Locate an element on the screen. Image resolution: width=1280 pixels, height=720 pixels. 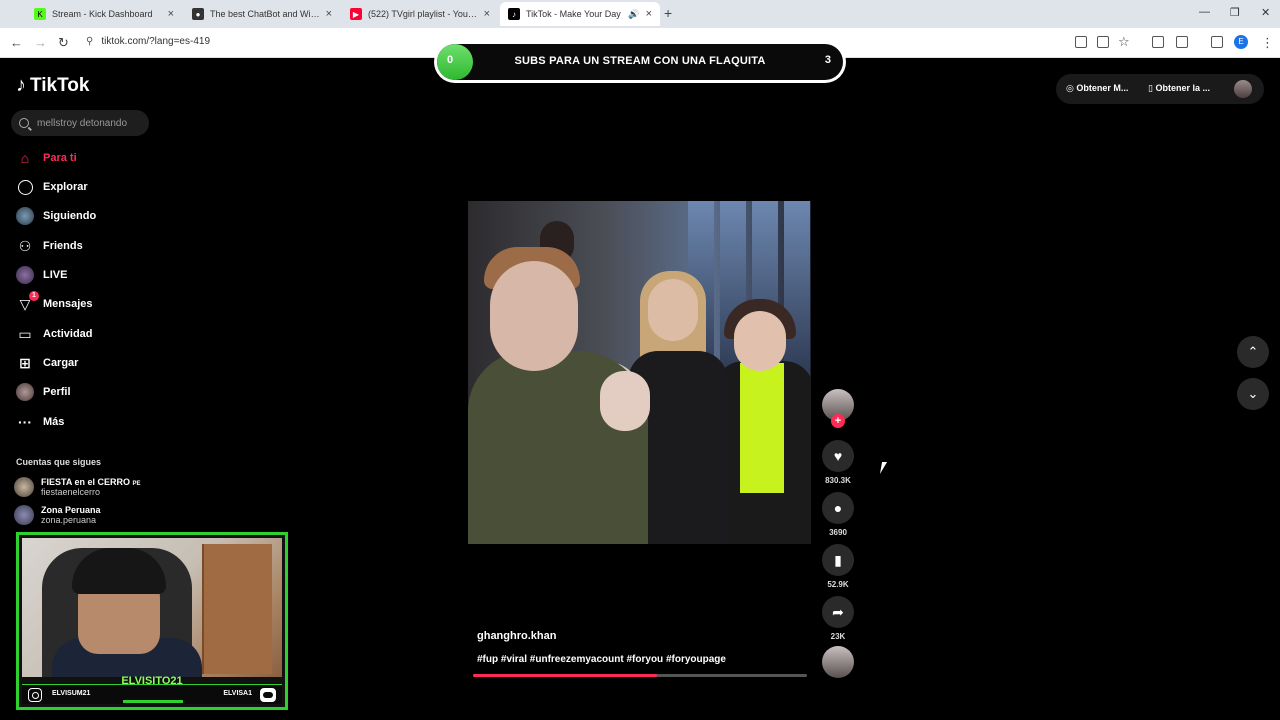
previous-video-button: ⌃ is located at coordinates (1253, 352).